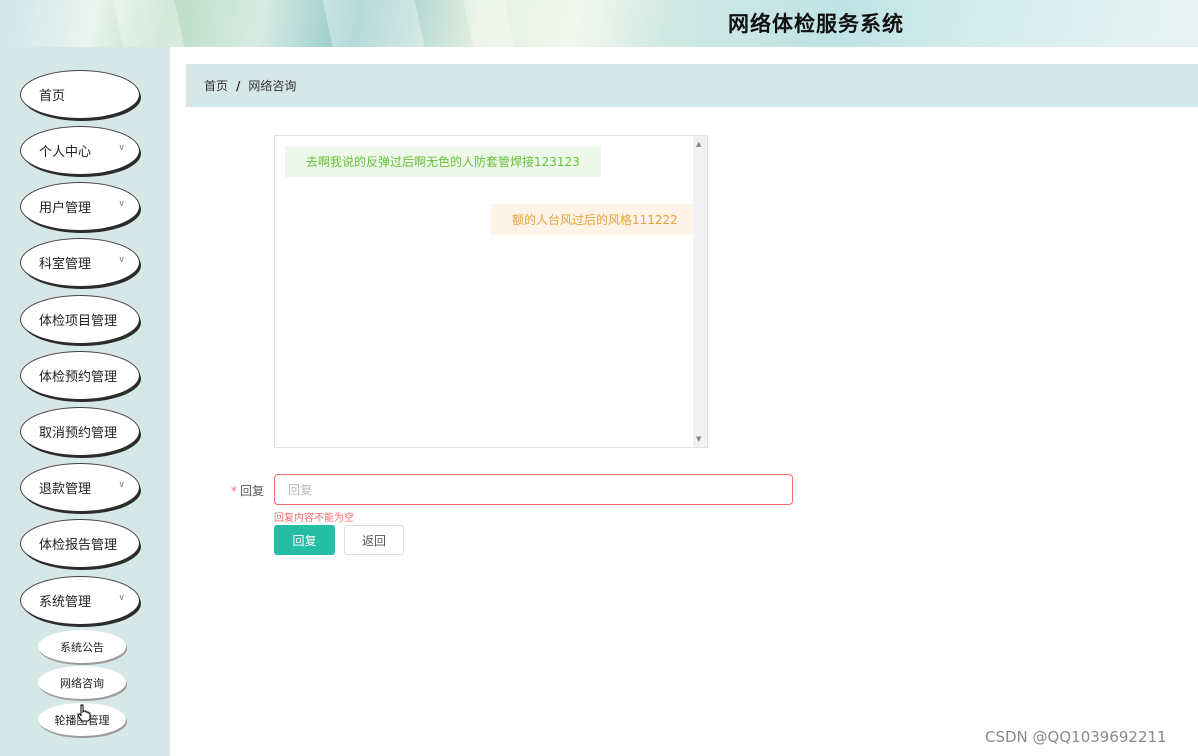 This screenshot has height=756, width=1198. I want to click on sidebar-subitem-consultation: 网络咨询, so click(82, 682).